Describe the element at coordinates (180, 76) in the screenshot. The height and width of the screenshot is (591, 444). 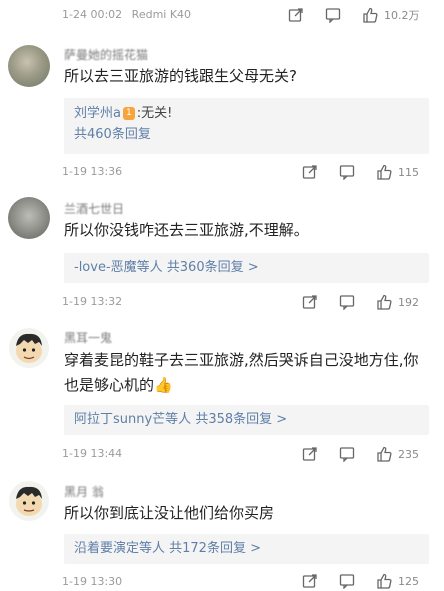
I see `comment-text: 所以去三亚旅游的钱跟生父母无关?` at that location.